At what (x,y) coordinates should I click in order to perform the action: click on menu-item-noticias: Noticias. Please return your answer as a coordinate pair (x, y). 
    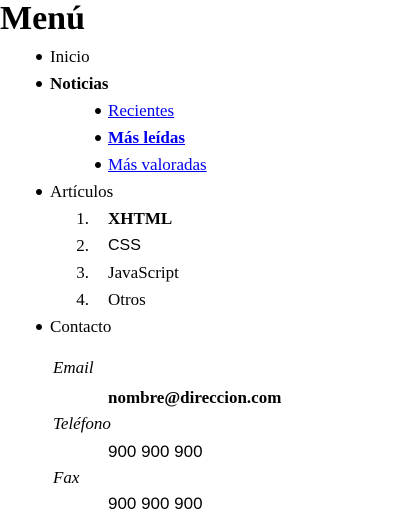
    Looking at the image, I should click on (190, 83).